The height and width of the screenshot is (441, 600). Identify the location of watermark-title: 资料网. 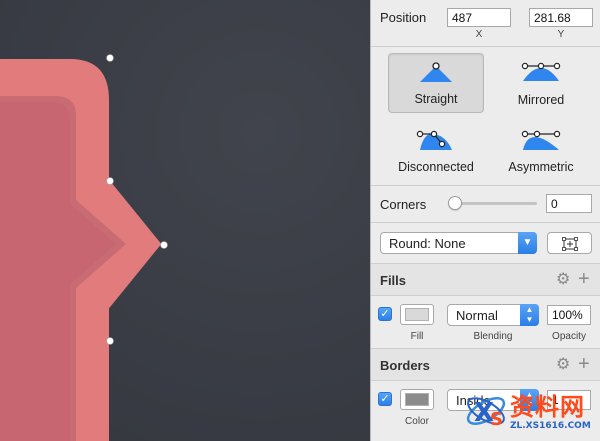
(547, 407).